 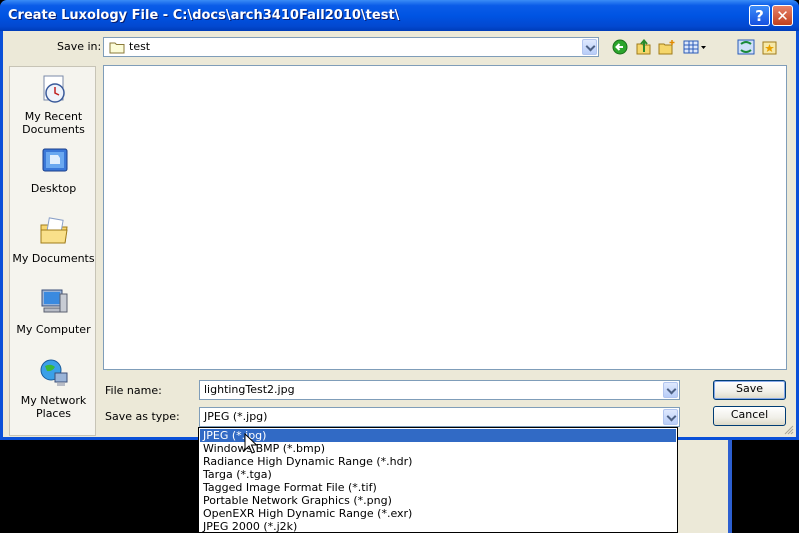 What do you see at coordinates (53, 413) in the screenshot?
I see `place-label: Places` at bounding box center [53, 413].